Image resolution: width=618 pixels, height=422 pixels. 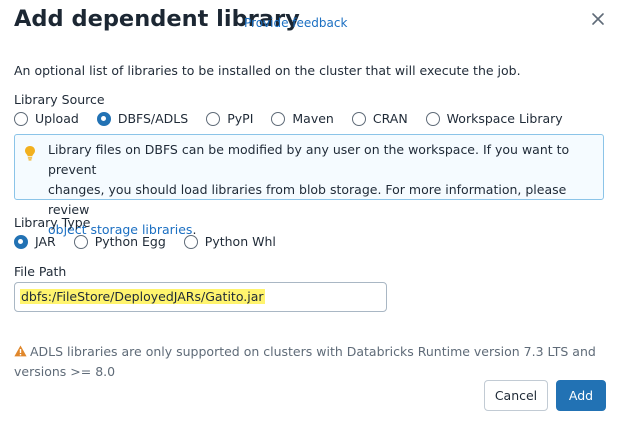 I want to click on library-type-label: Library Type, so click(x=52, y=222).